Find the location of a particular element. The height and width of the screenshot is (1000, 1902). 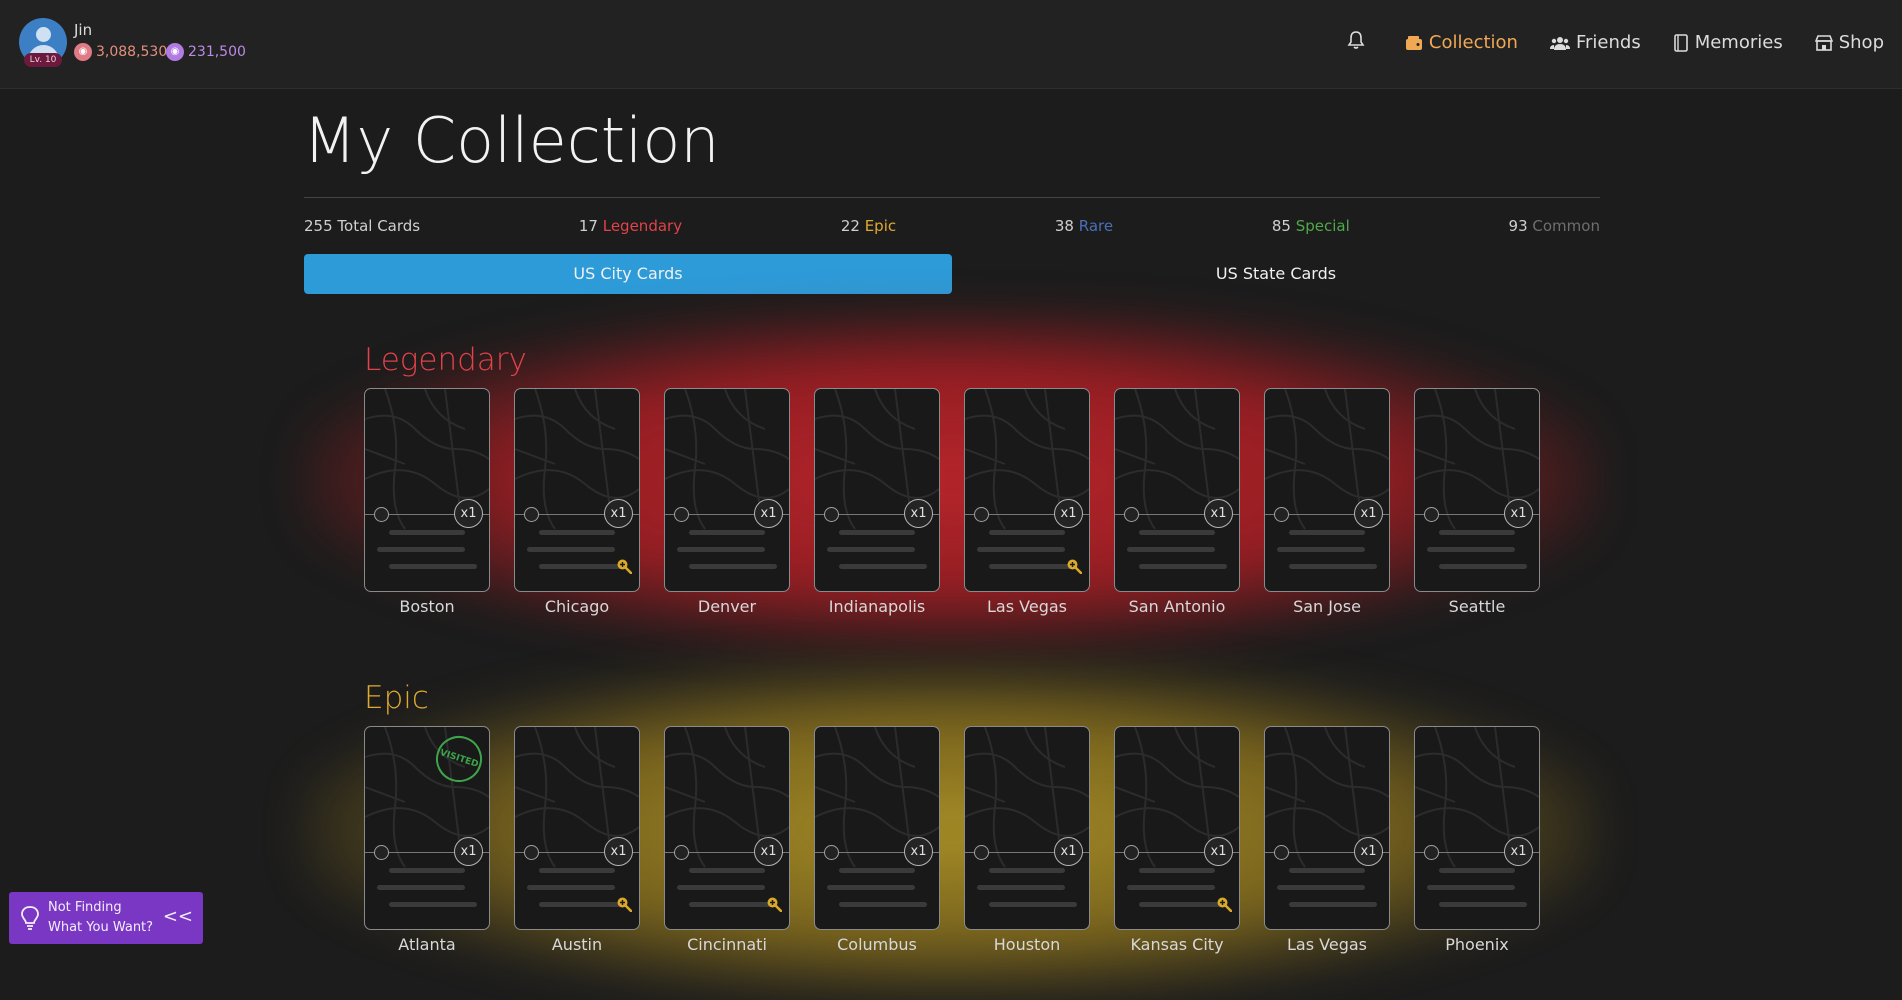

city-card: x1 Seattle is located at coordinates (1477, 502).